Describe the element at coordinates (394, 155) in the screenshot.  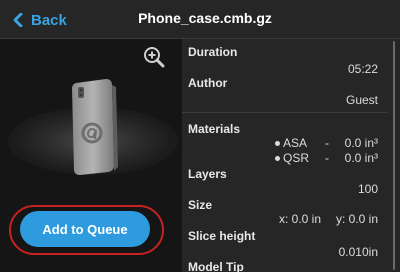
I see `scrollbar` at that location.